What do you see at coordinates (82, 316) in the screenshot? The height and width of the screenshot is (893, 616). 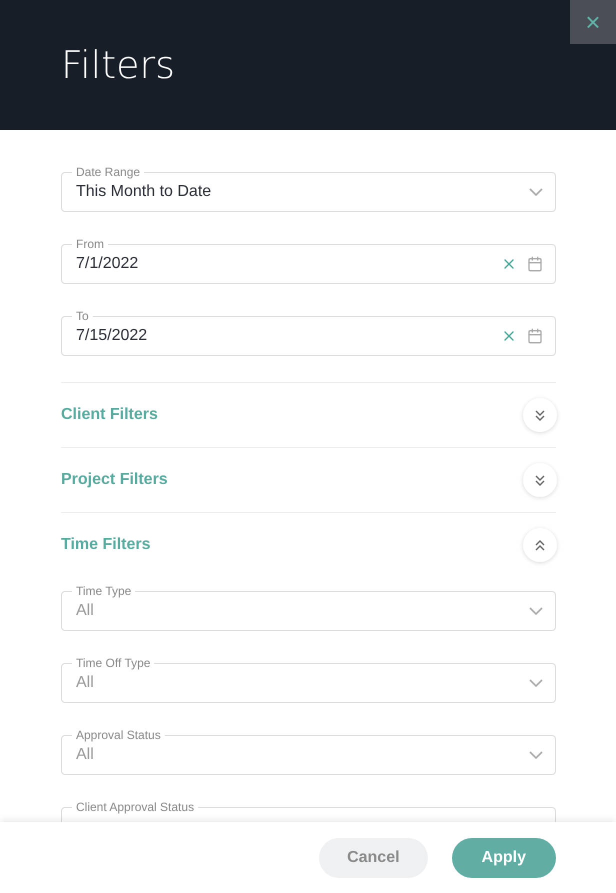 I see `field-label: To` at bounding box center [82, 316].